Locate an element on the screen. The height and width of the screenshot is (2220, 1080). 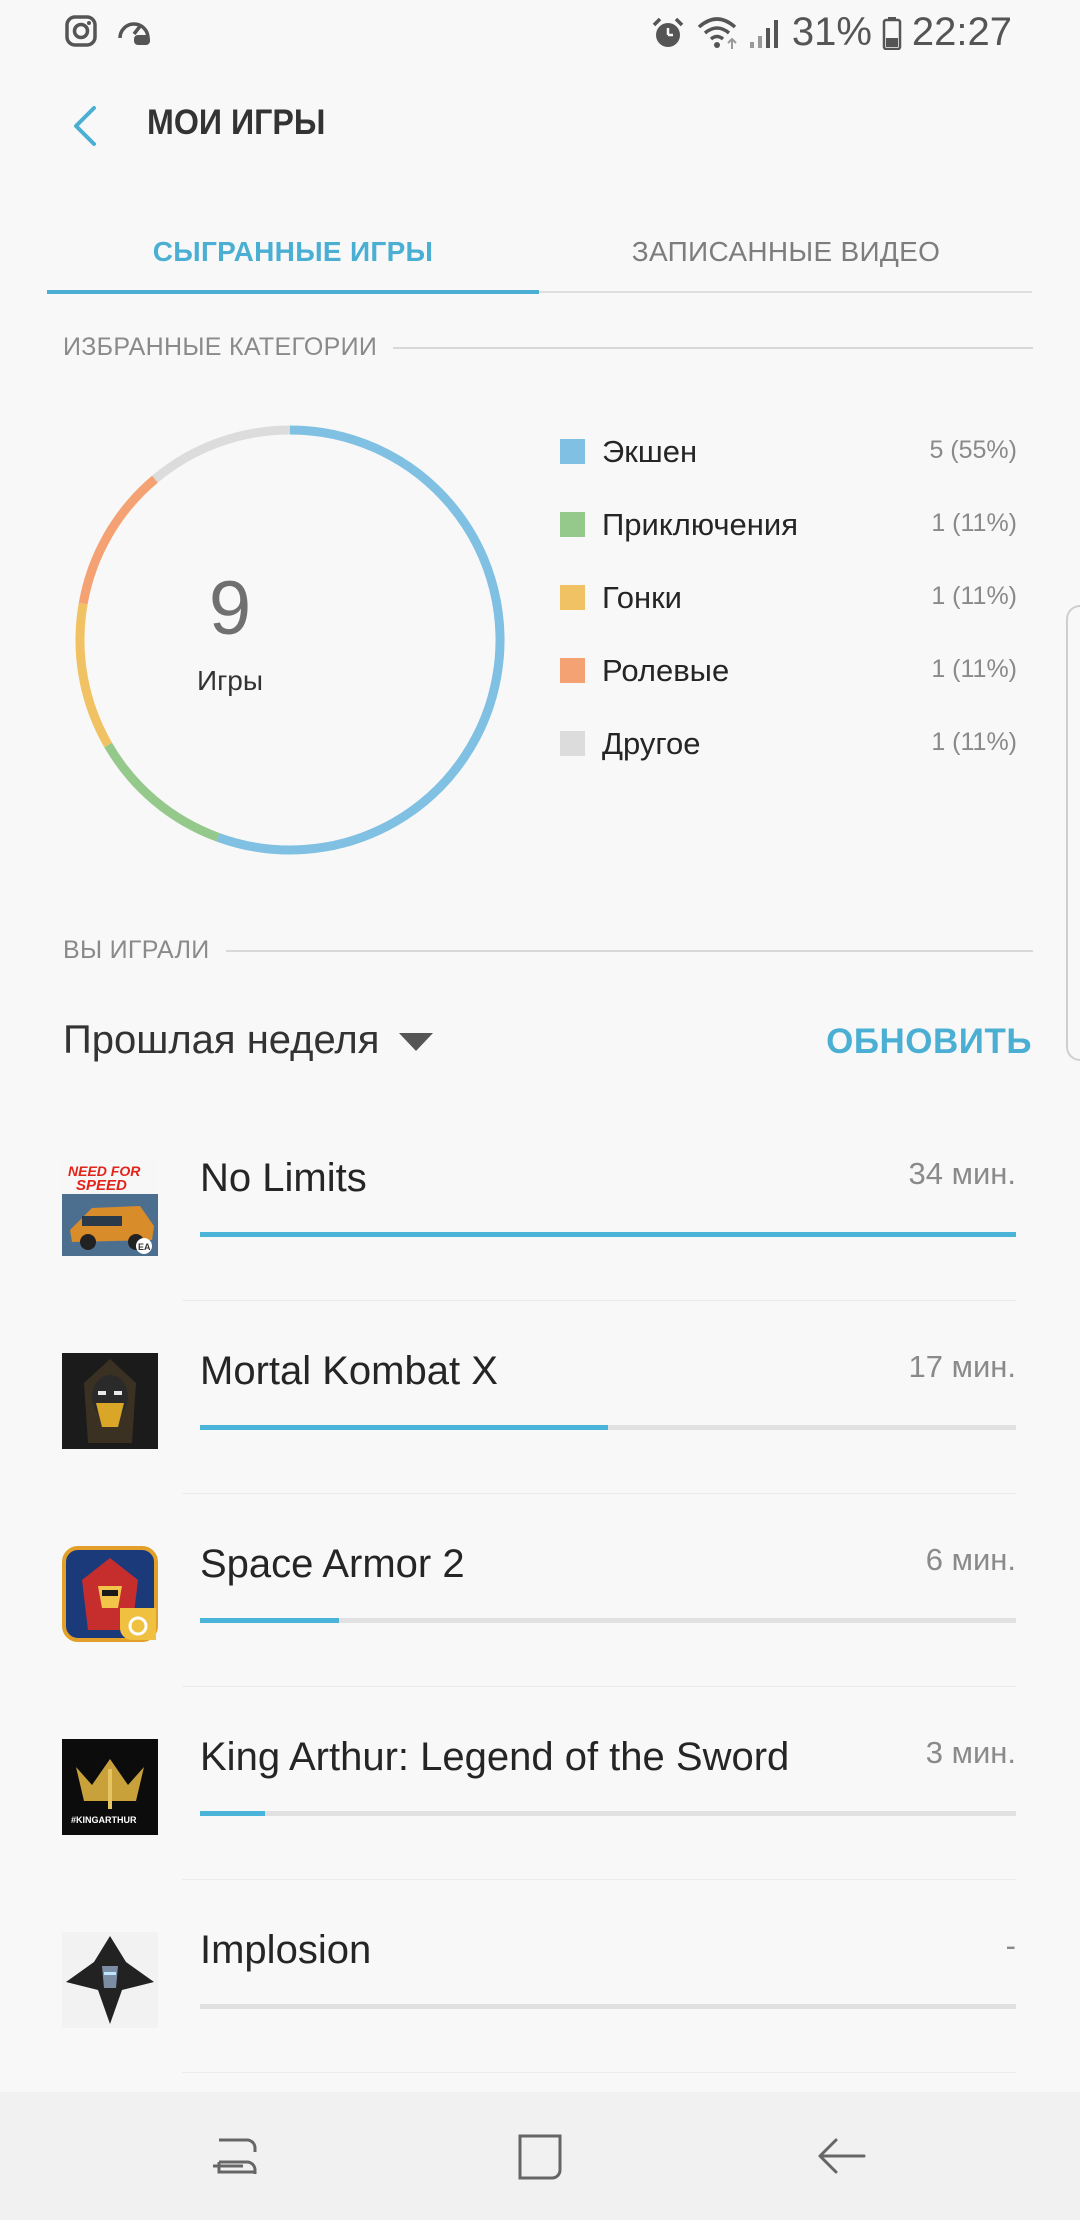
wifi-icon is located at coordinates (717, 32).